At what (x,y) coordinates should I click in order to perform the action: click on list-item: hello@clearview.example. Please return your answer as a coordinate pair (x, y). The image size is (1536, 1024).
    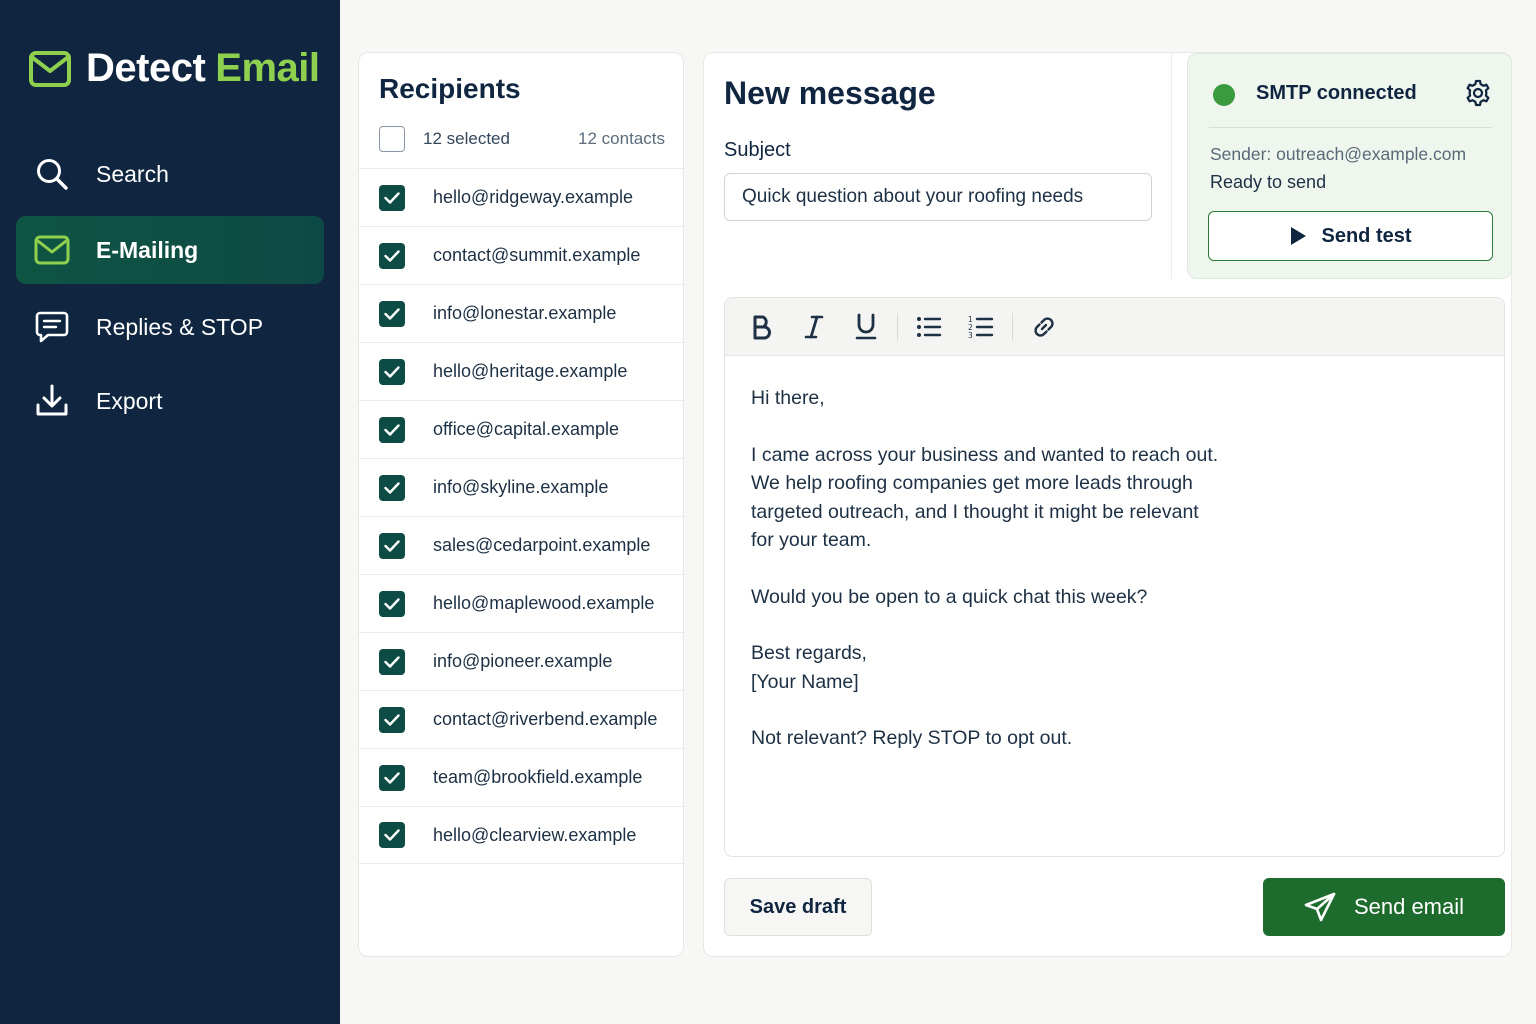
    Looking at the image, I should click on (522, 835).